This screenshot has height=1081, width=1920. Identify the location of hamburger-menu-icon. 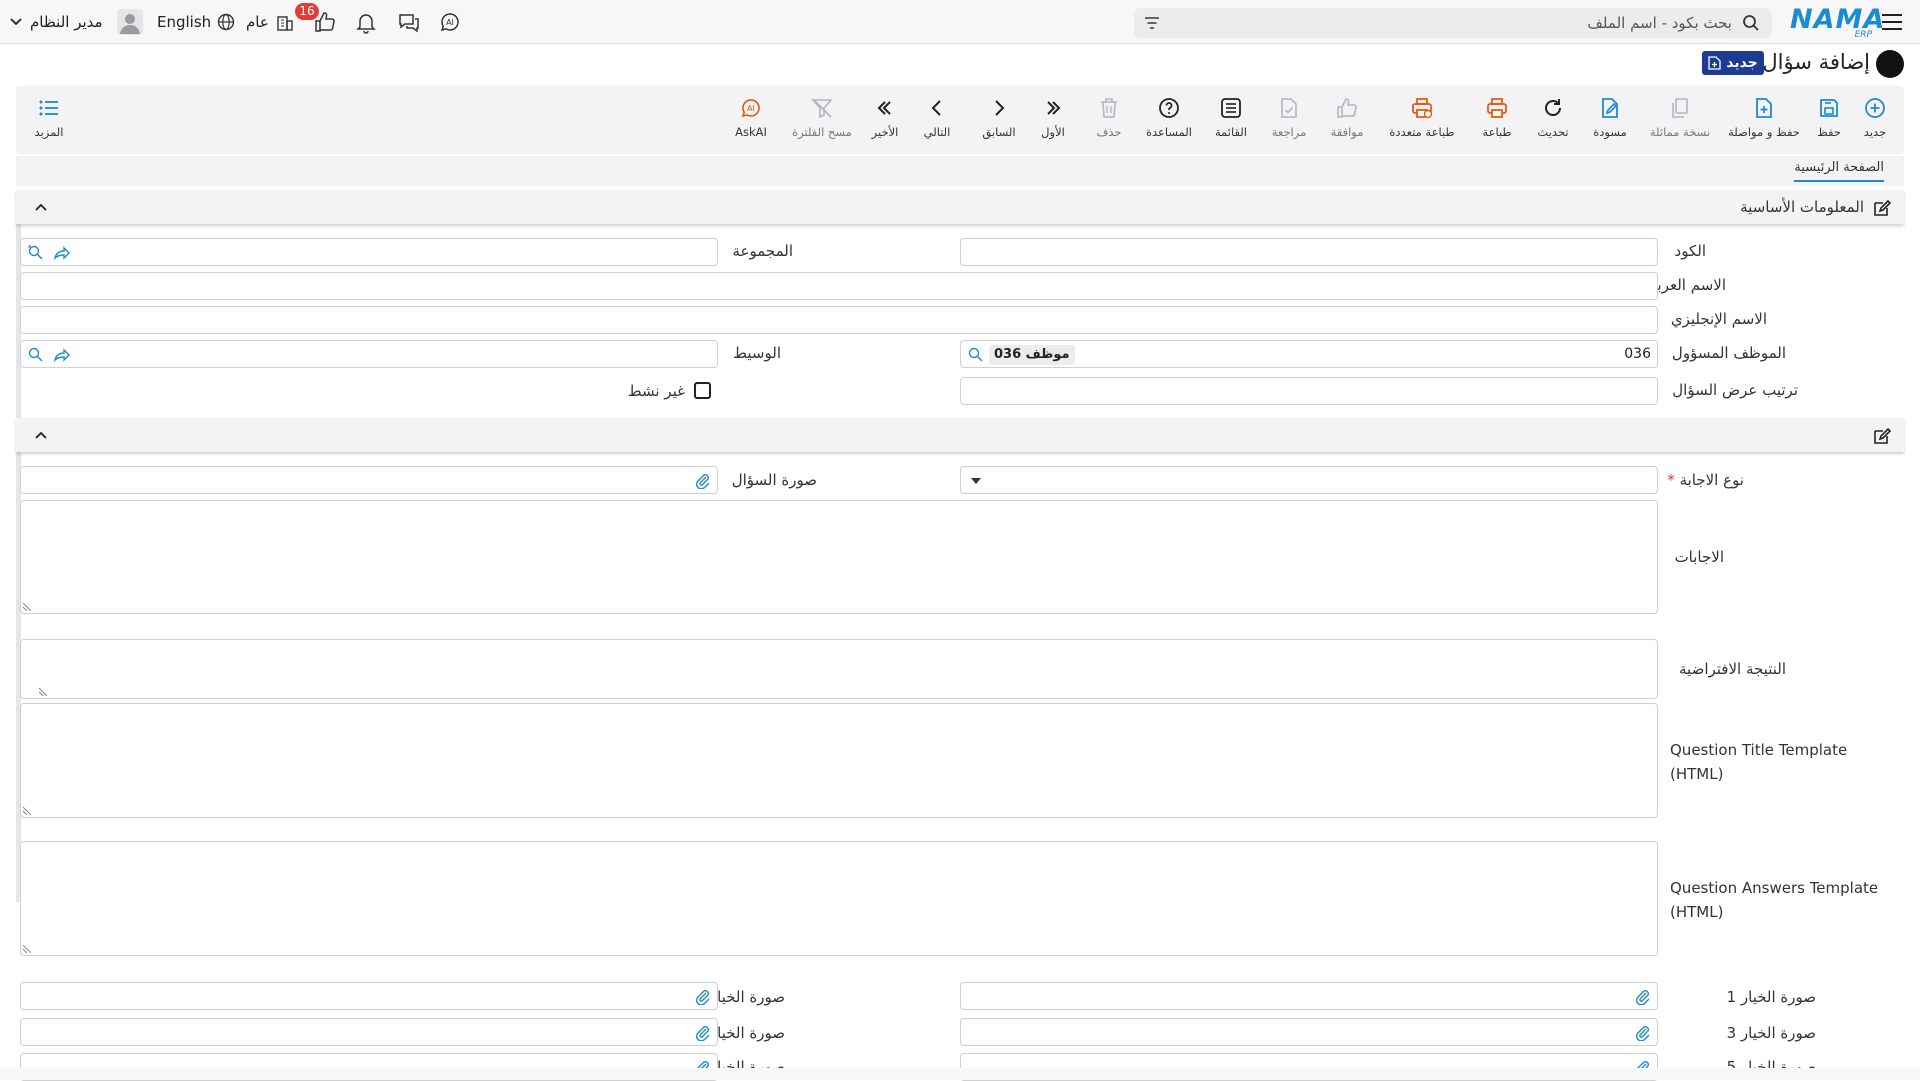
(1893, 22).